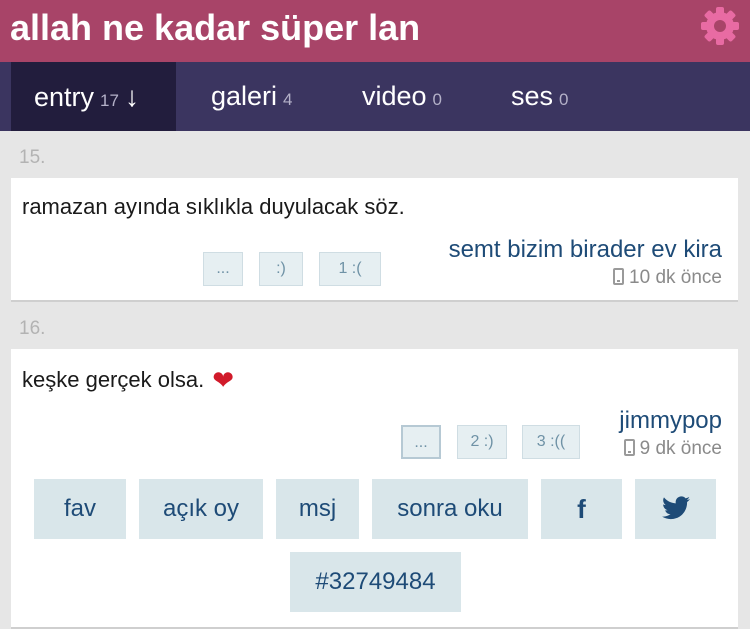  I want to click on tab-ses: ses 0, so click(540, 96).